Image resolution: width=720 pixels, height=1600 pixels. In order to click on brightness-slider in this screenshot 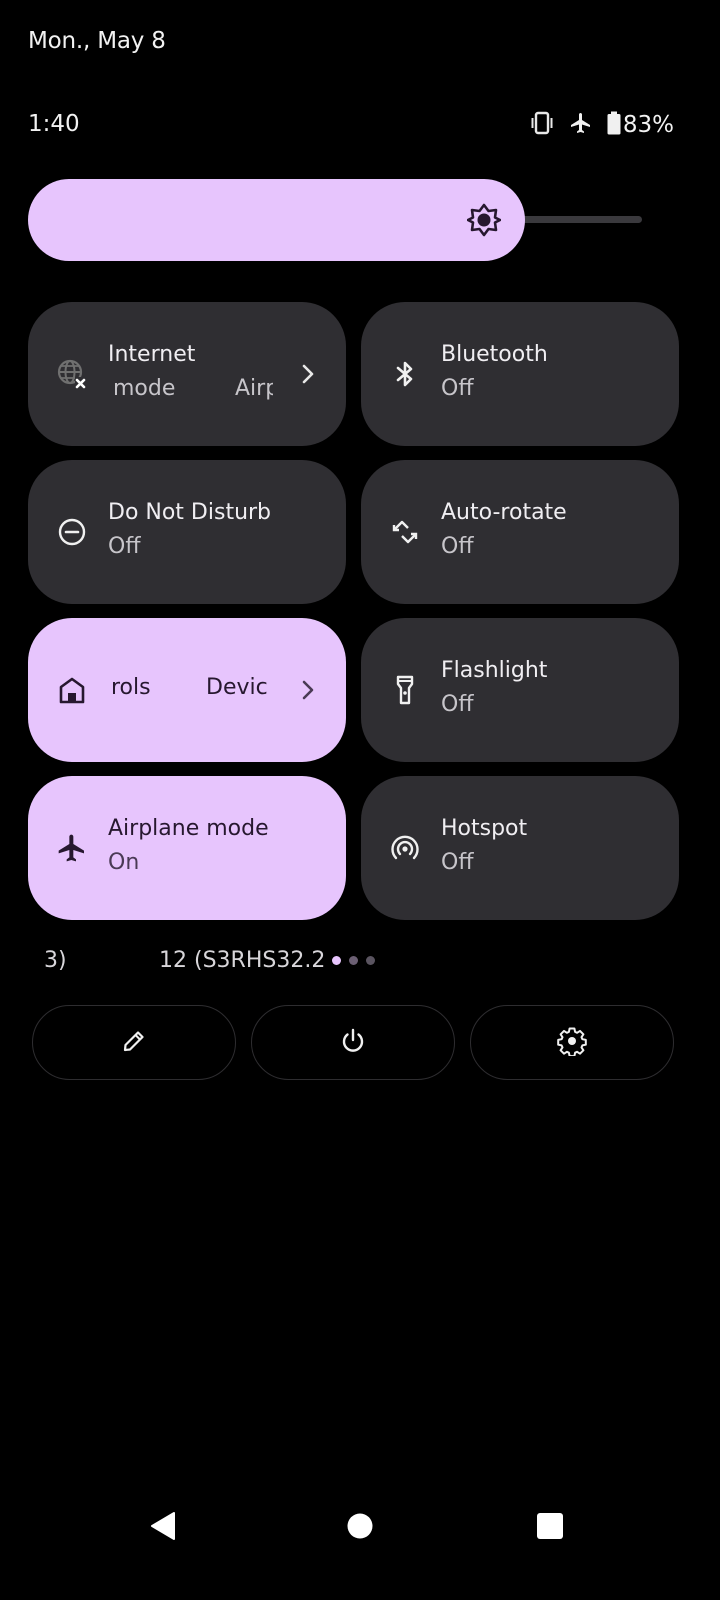, I will do `click(335, 220)`.